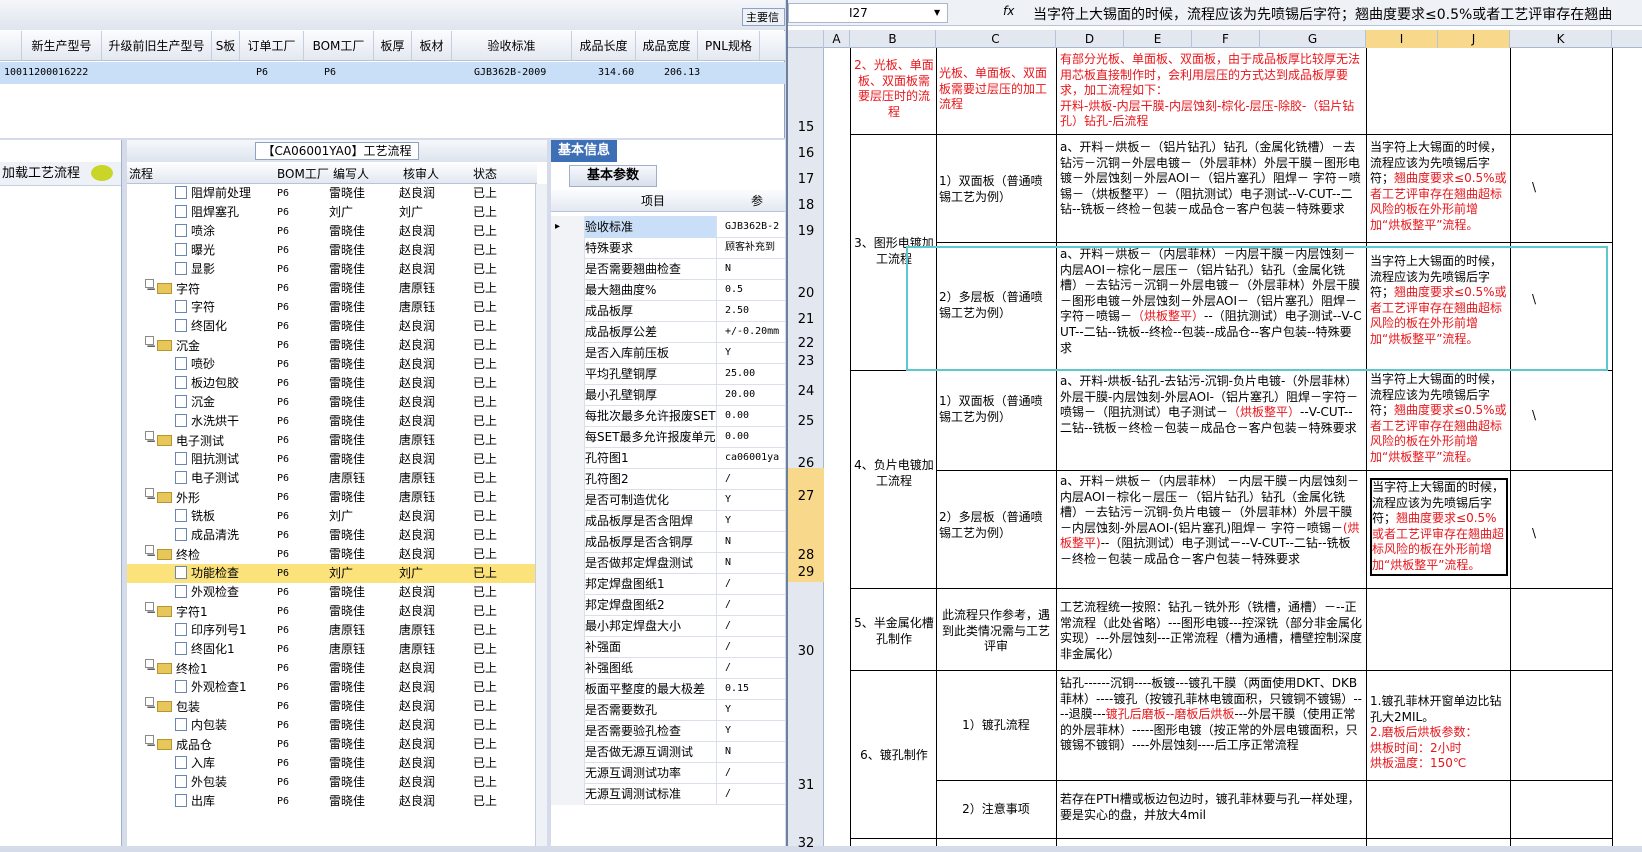  What do you see at coordinates (937, 12) in the screenshot?
I see `chevron-down-icon: ▼` at bounding box center [937, 12].